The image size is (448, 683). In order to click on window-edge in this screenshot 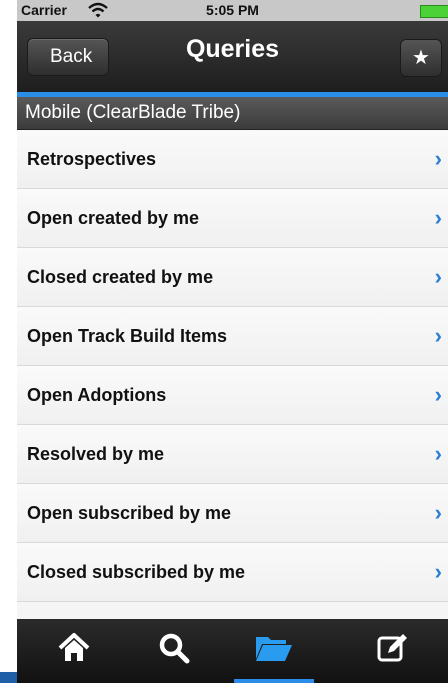, I will do `click(8, 677)`.